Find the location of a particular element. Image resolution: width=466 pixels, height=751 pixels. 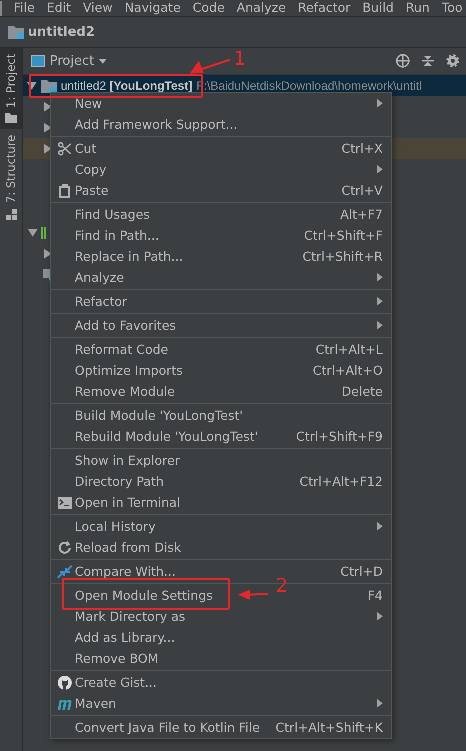

shortcut-label: Delete is located at coordinates (362, 391).